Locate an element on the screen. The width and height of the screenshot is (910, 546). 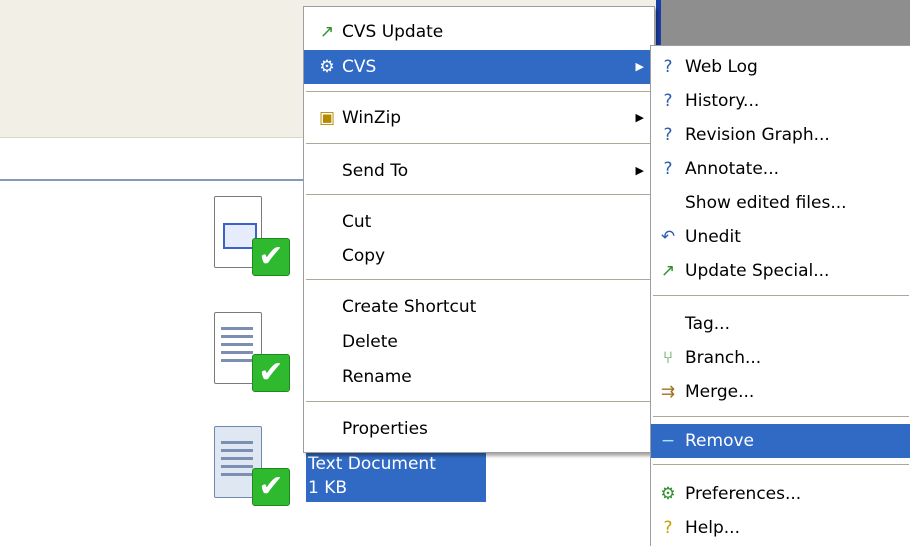
menu-item-label: Send To is located at coordinates (375, 171).